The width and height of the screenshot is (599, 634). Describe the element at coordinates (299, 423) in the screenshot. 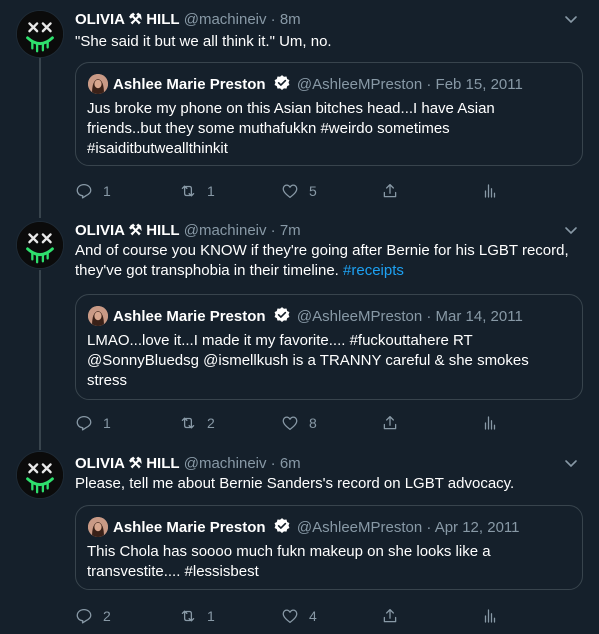

I see `like-button: 8` at that location.